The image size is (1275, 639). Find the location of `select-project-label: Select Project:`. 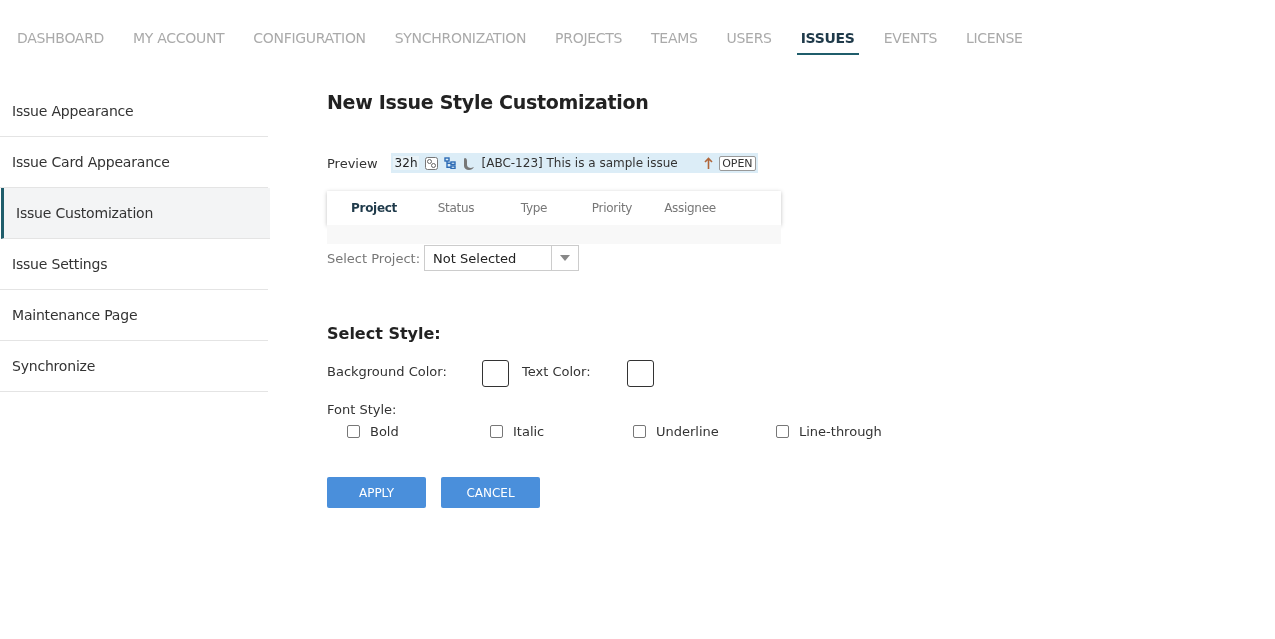

select-project-label: Select Project: is located at coordinates (374, 258).